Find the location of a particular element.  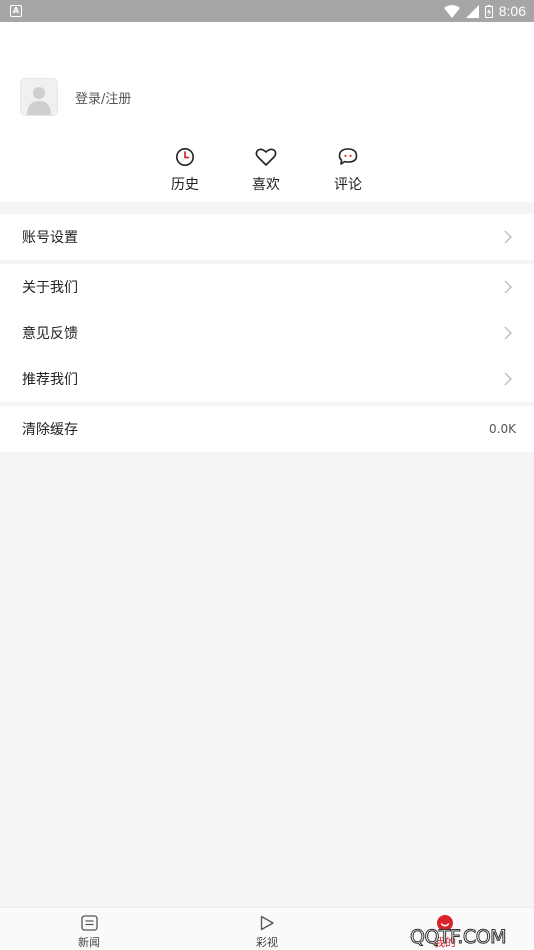

account-settings-row: 账号设置 is located at coordinates (267, 237).